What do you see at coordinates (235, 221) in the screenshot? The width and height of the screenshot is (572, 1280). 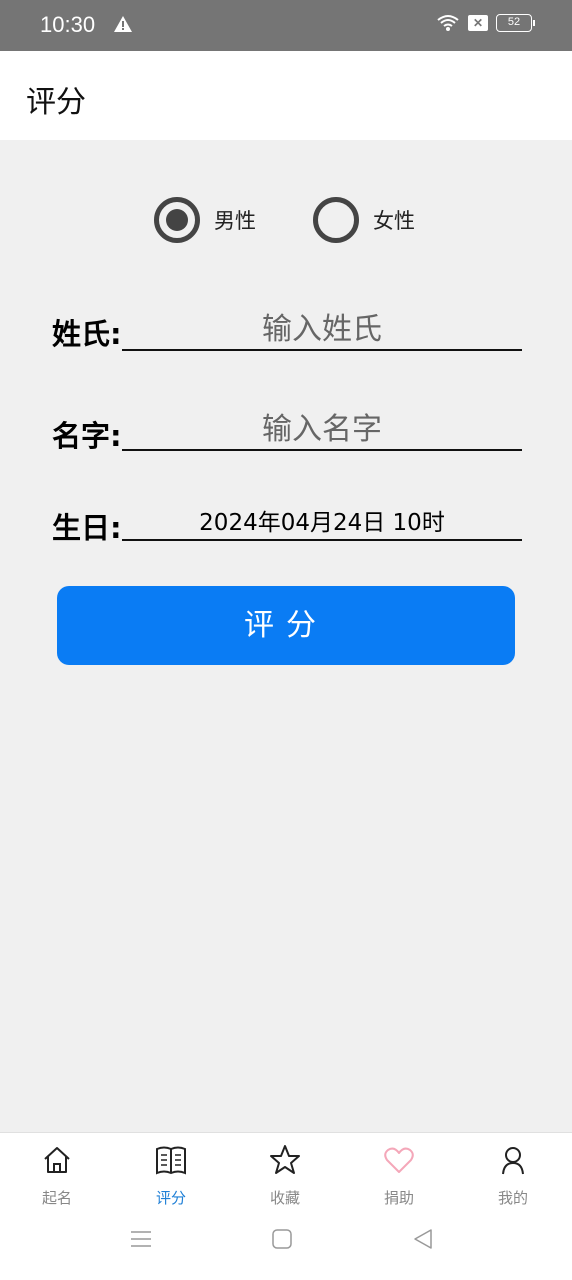 I see `gender-label-male: 男性` at bounding box center [235, 221].